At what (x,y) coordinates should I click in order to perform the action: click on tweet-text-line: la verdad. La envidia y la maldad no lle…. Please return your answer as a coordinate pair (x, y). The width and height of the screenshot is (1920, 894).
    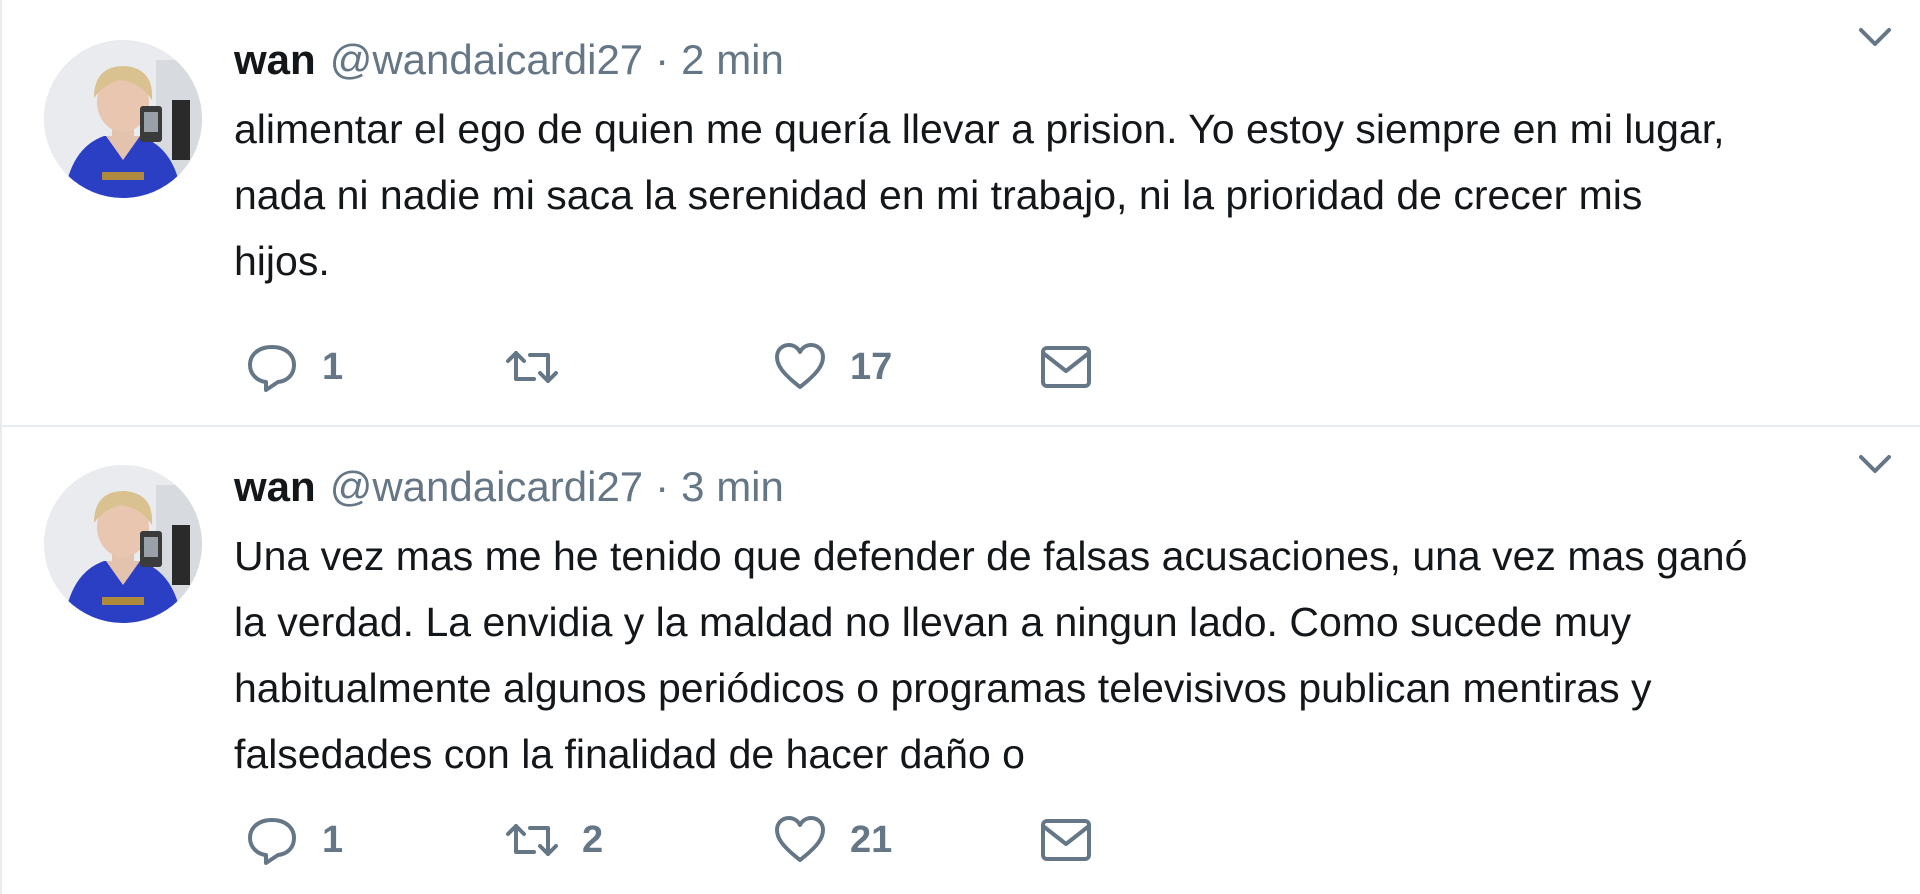
    Looking at the image, I should click on (933, 622).